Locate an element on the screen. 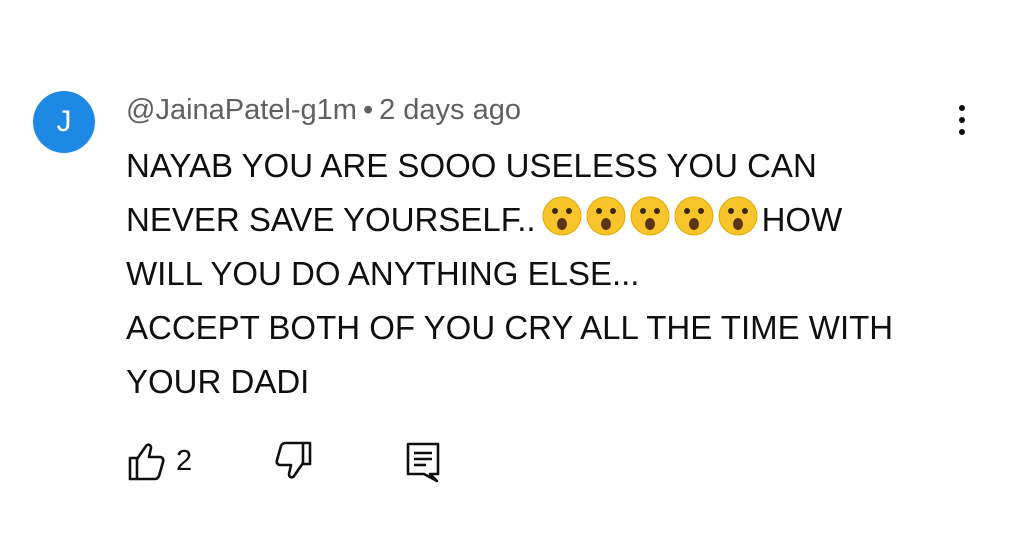 Image resolution: width=1024 pixels, height=540 pixels. thumbs-down-icon is located at coordinates (293, 460).